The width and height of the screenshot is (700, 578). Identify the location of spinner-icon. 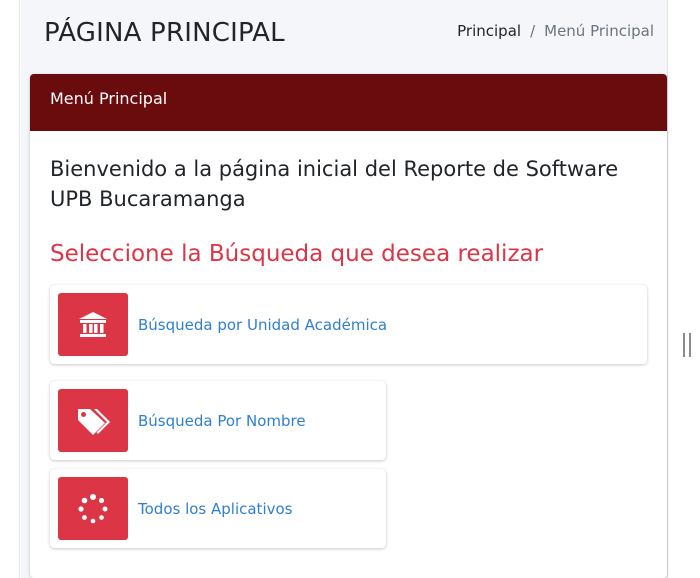
(93, 508).